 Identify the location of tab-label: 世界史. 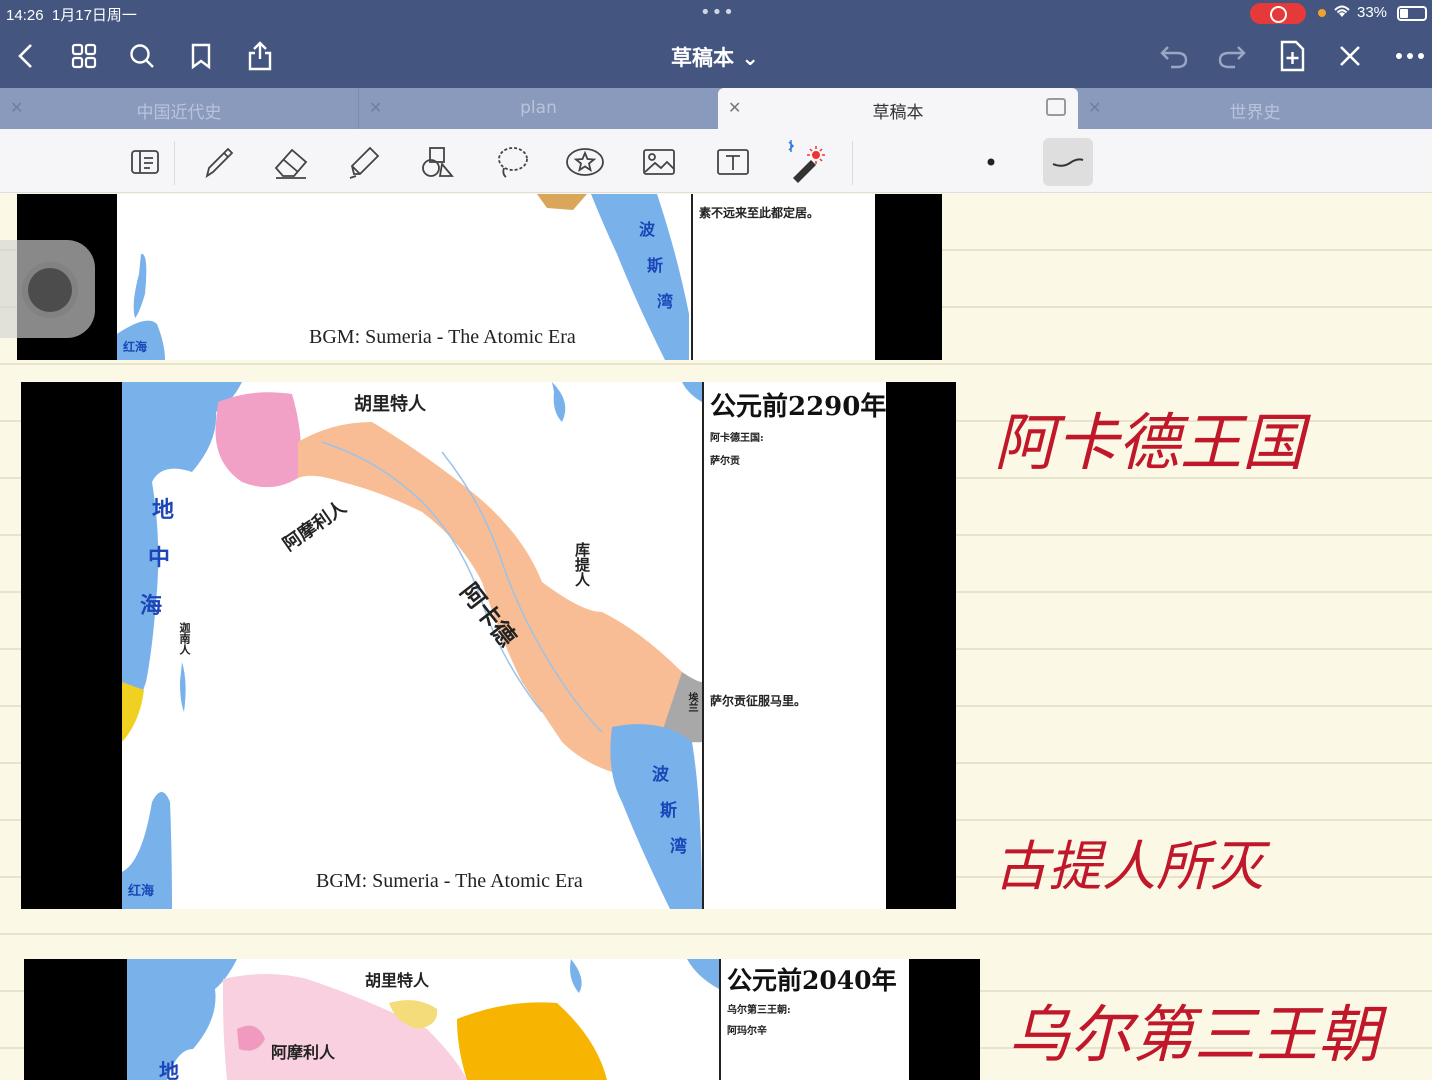
(1255, 113).